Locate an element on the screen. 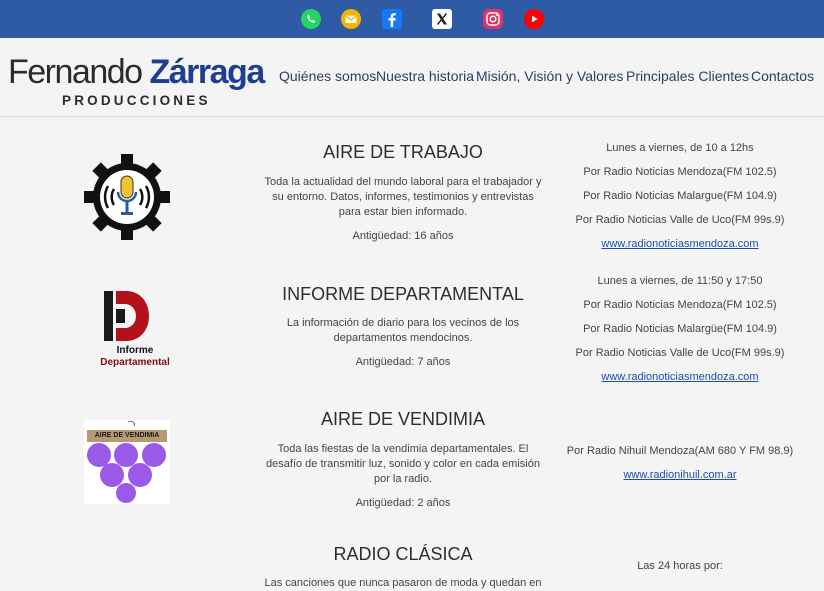  informe-departamental-logo: Informe Departamental is located at coordinates (137, 330).